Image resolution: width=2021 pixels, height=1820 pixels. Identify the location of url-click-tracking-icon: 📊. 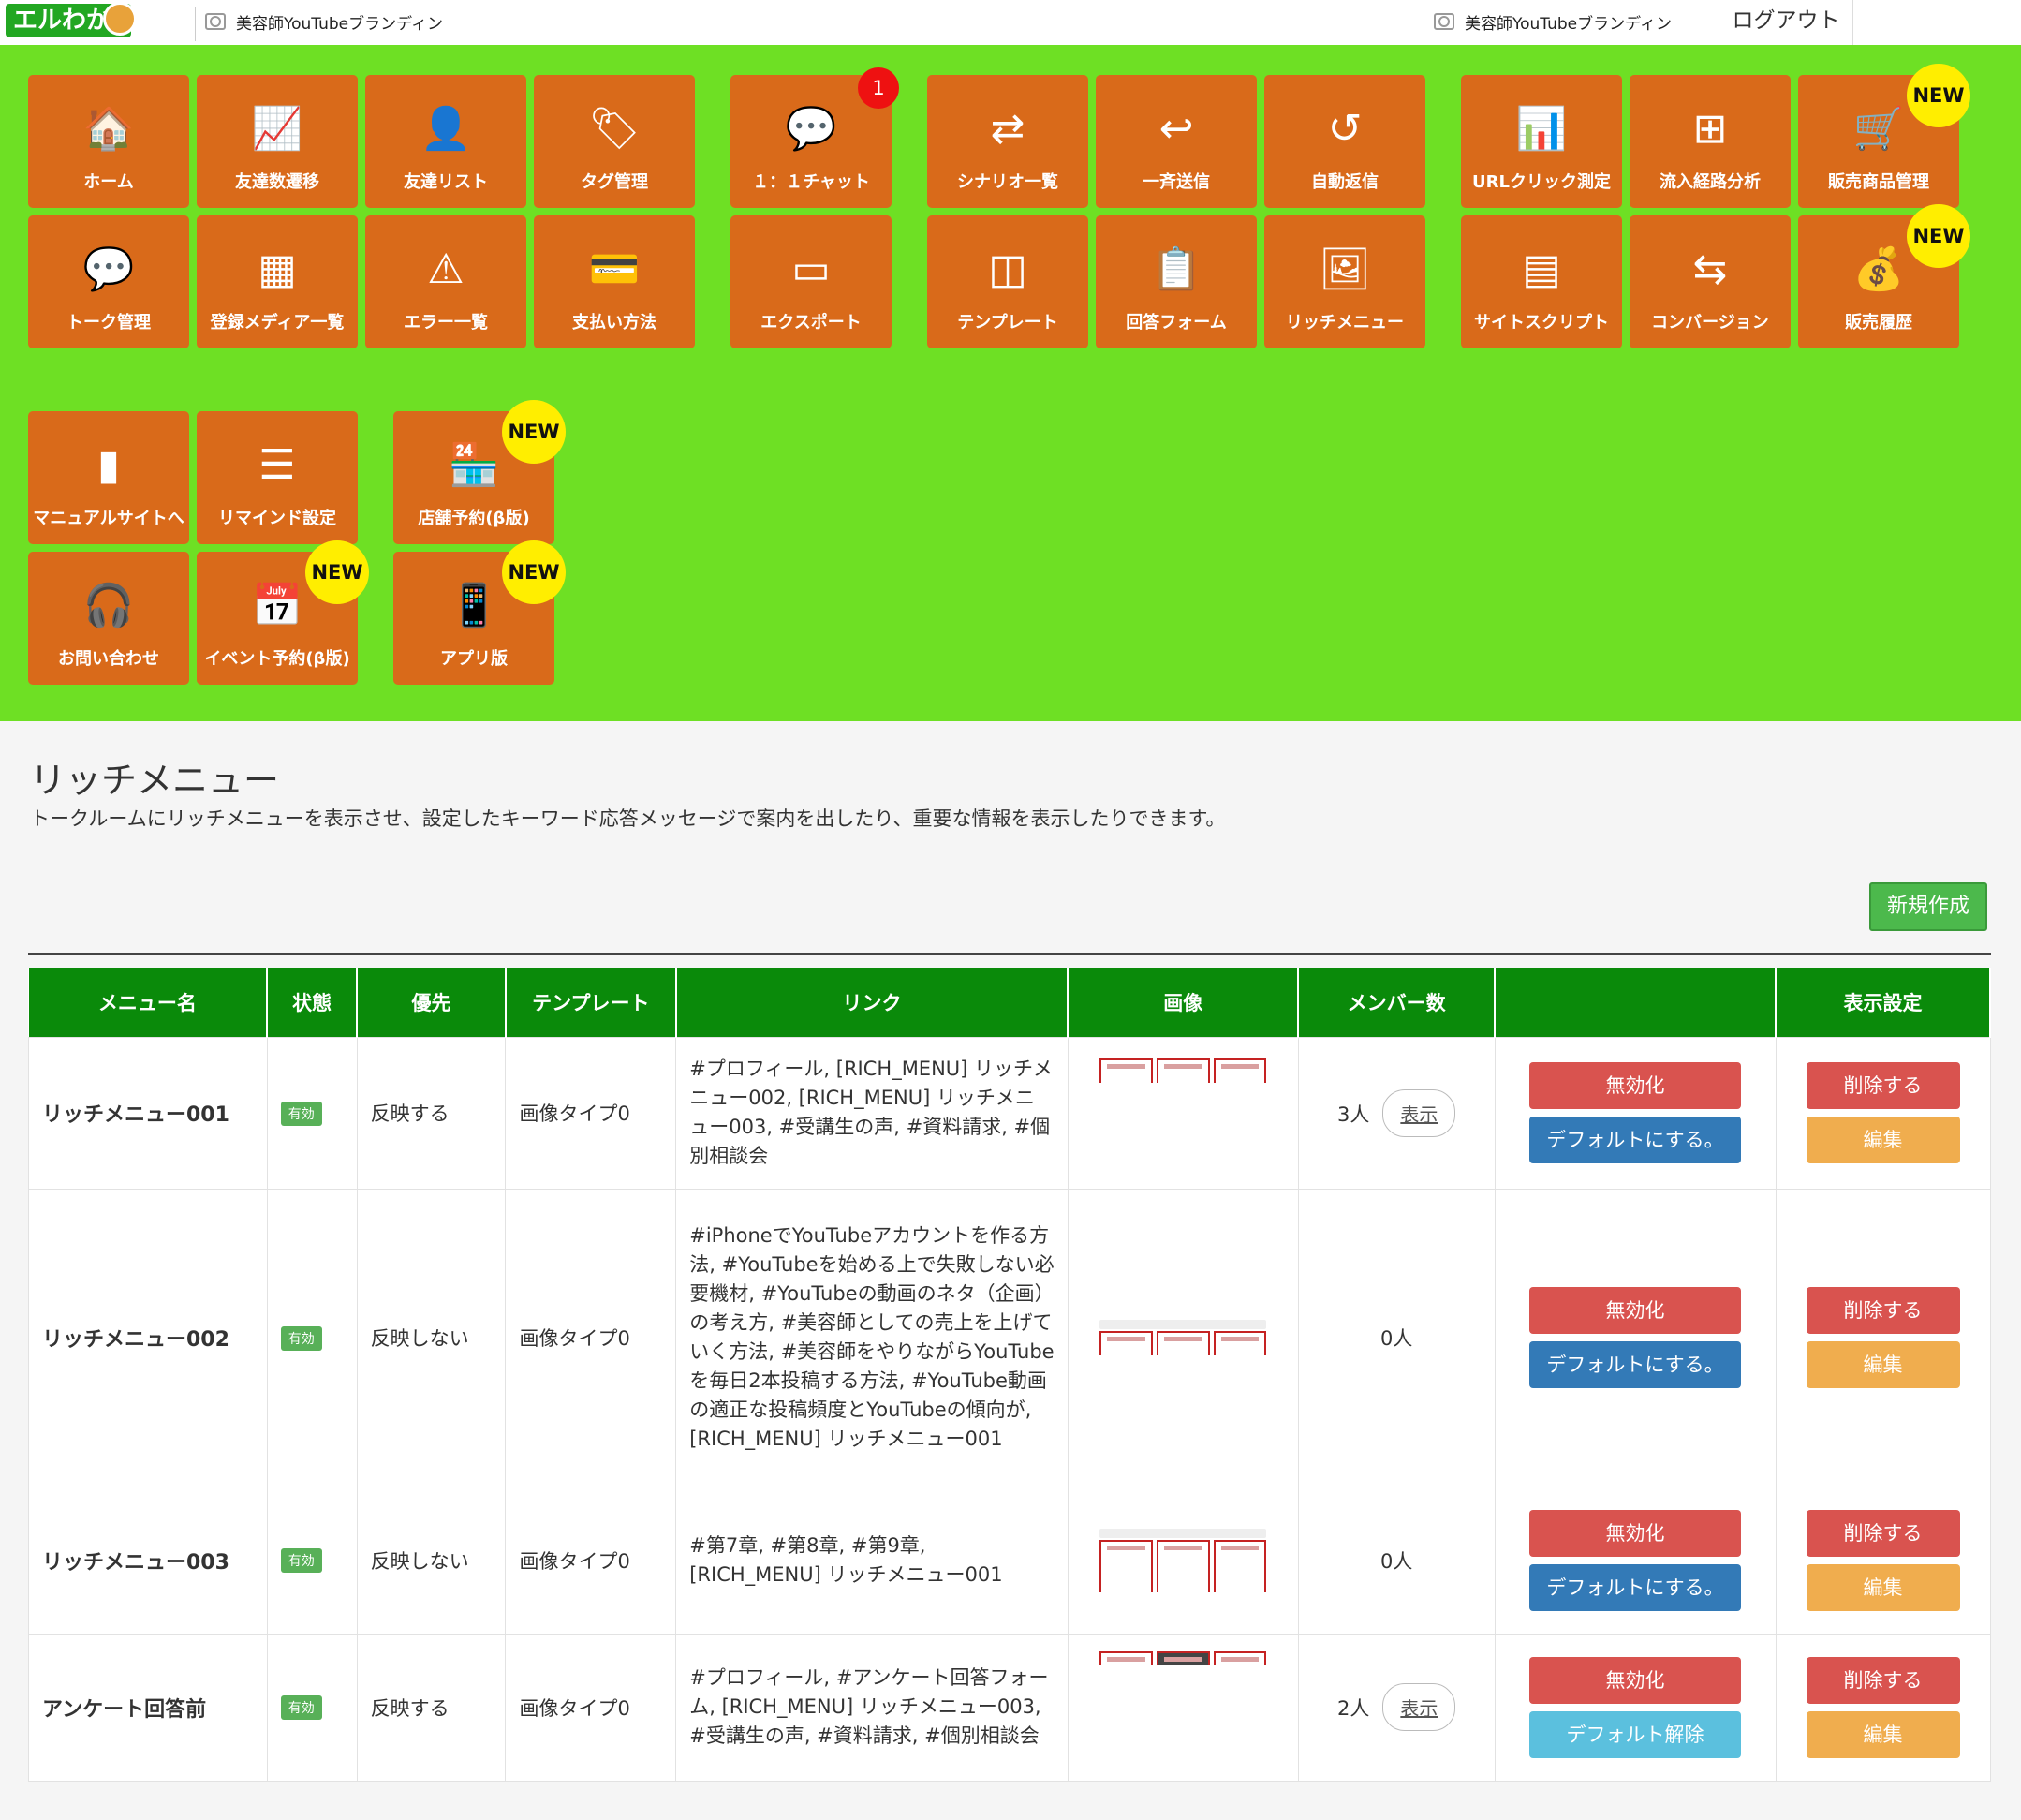
(1541, 129).